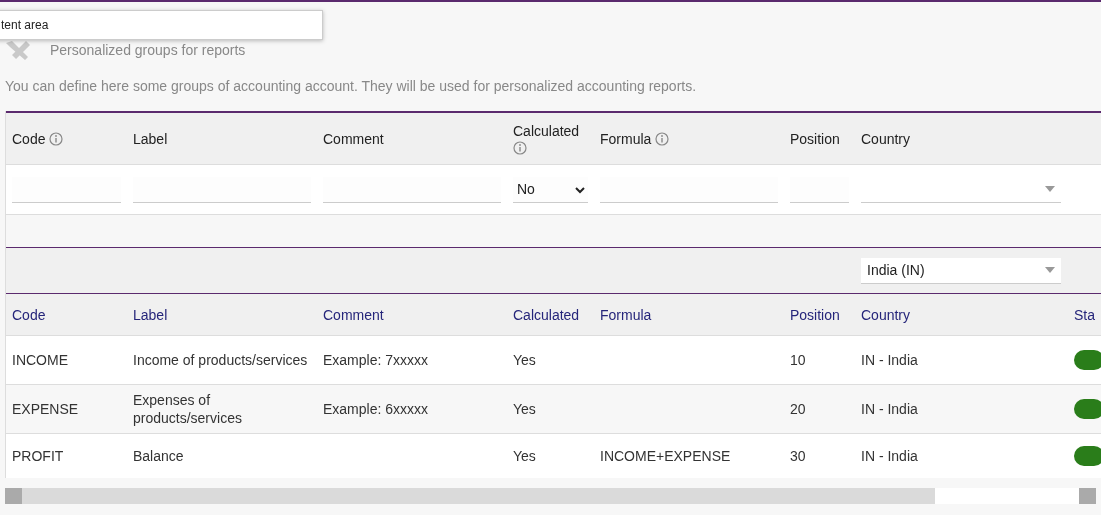 This screenshot has width=1101, height=515. I want to click on column-header: Sta, so click(1084, 314).